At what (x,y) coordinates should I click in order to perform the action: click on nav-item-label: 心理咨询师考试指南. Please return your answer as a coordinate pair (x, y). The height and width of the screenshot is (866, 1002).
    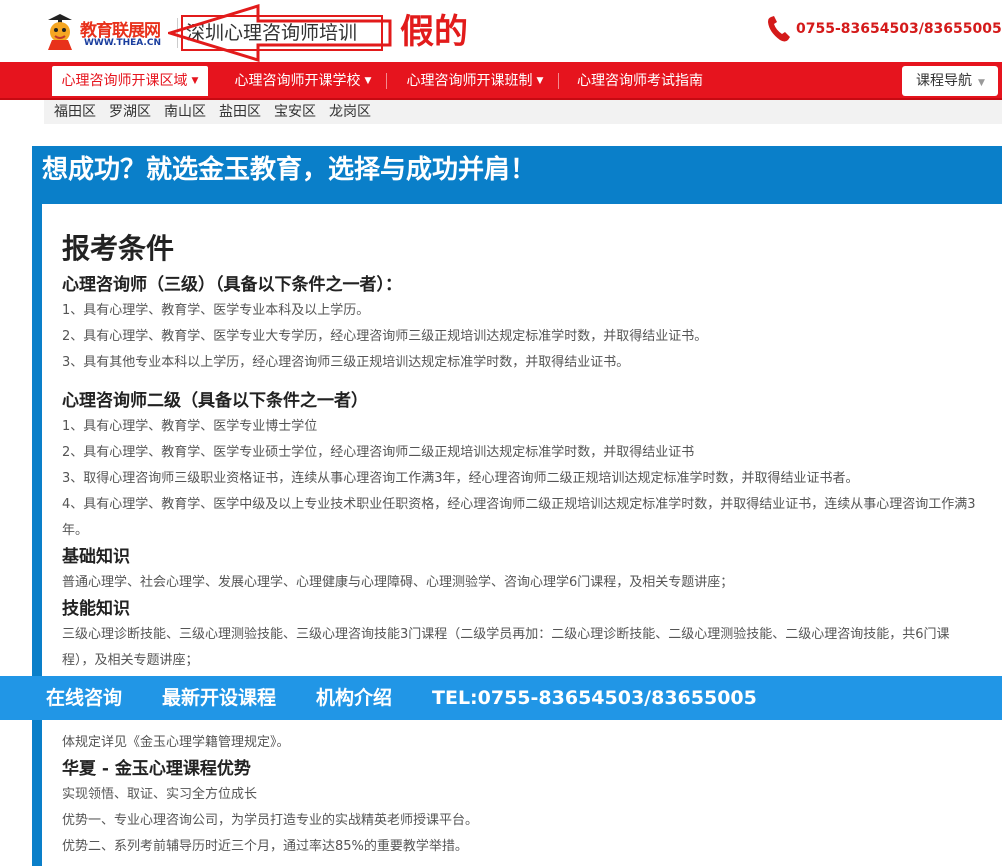
    Looking at the image, I should click on (640, 81).